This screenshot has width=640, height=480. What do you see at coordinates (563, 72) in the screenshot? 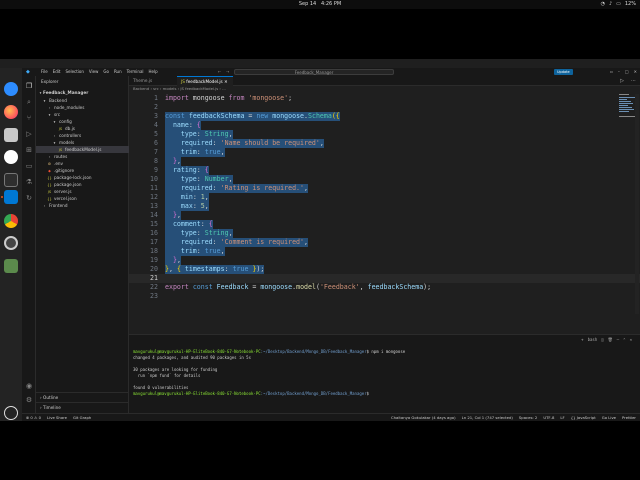
I see `update-button: Update` at bounding box center [563, 72].